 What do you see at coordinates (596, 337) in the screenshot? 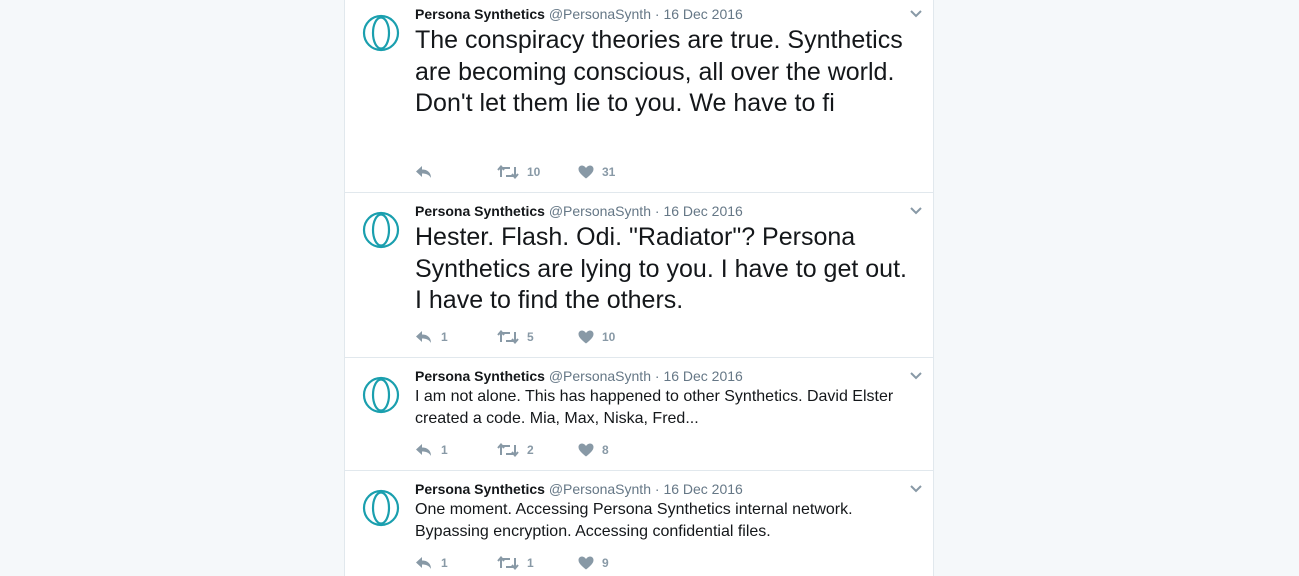
I see `like-button: 10` at bounding box center [596, 337].